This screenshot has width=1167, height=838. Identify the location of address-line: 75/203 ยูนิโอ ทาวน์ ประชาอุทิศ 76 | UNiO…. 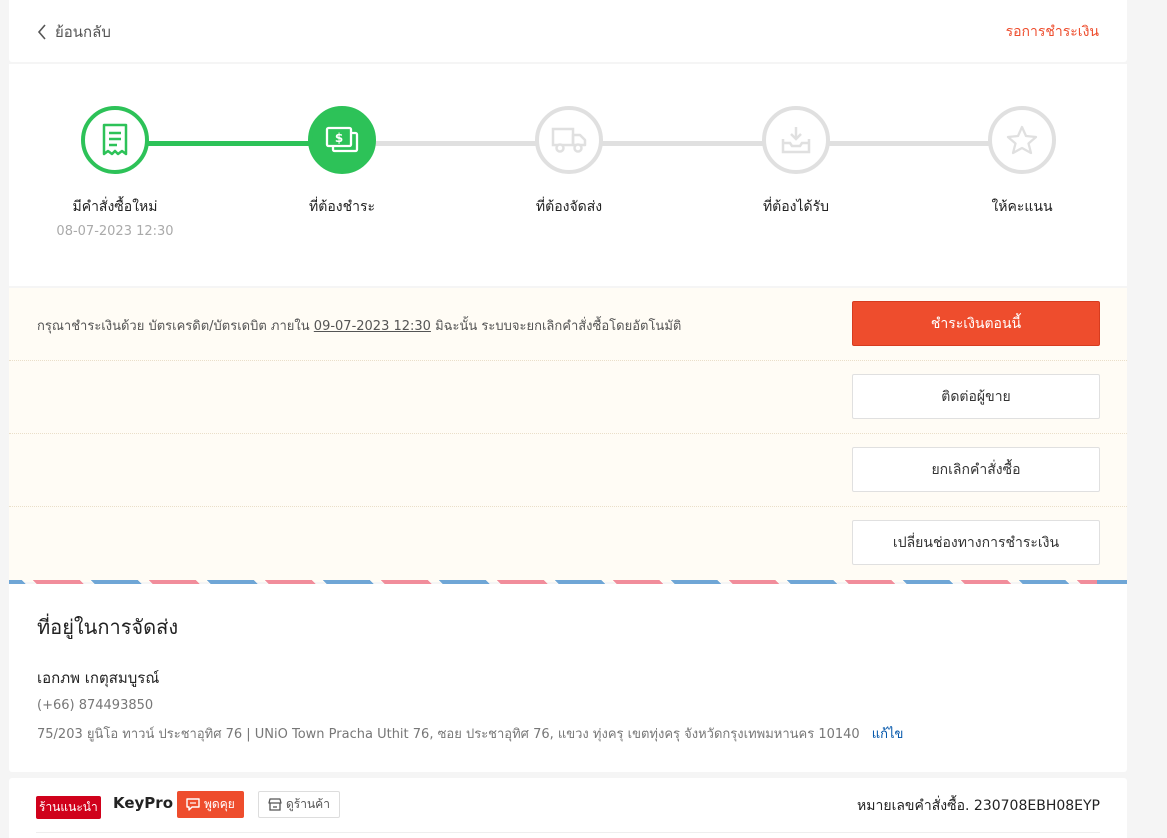
(470, 733).